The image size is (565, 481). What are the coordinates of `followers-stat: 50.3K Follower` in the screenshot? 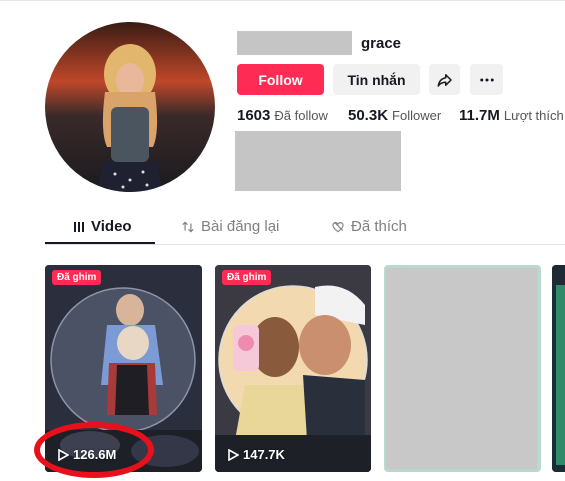 It's located at (394, 115).